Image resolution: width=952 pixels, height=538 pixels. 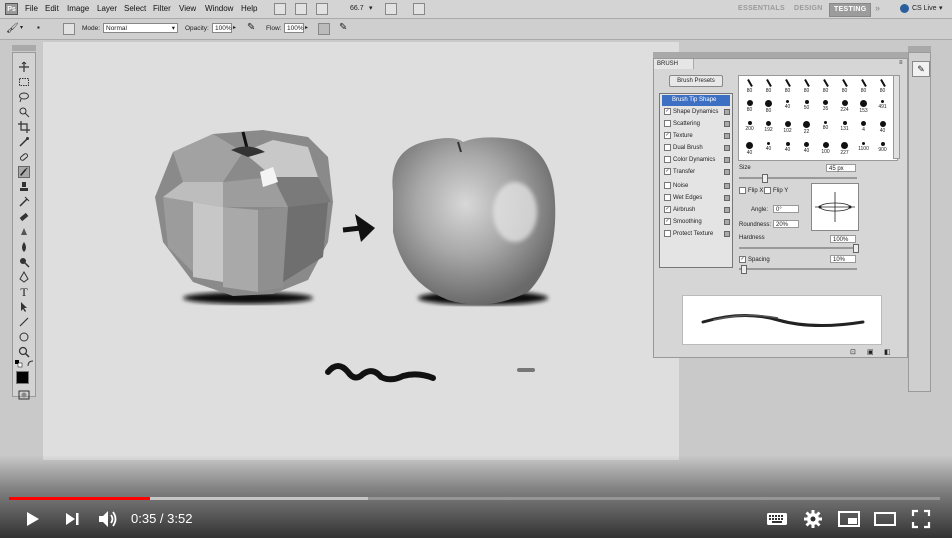 What do you see at coordinates (798, 248) in the screenshot?
I see `hardness-slider` at bounding box center [798, 248].